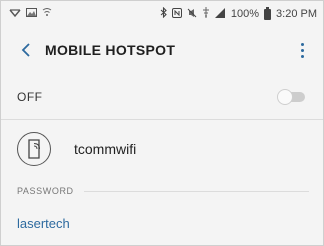 This screenshot has height=246, width=324. What do you see at coordinates (220, 14) in the screenshot?
I see `signal-icon` at bounding box center [220, 14].